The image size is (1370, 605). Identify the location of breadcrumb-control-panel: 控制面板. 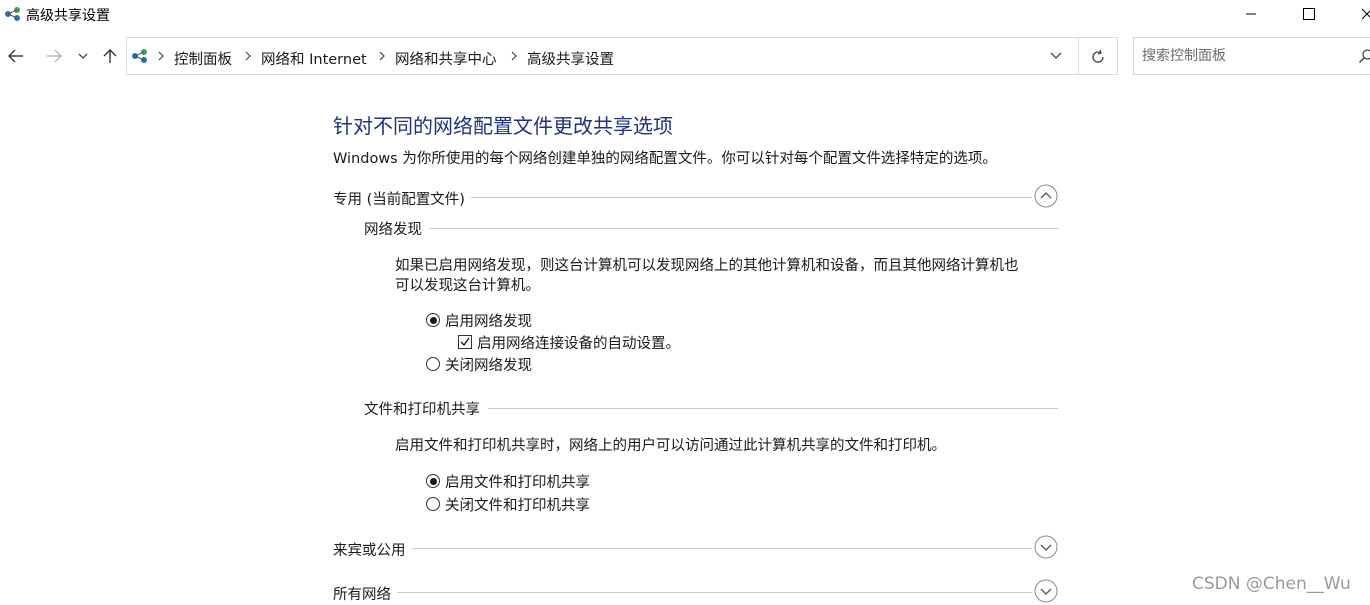
(203, 58).